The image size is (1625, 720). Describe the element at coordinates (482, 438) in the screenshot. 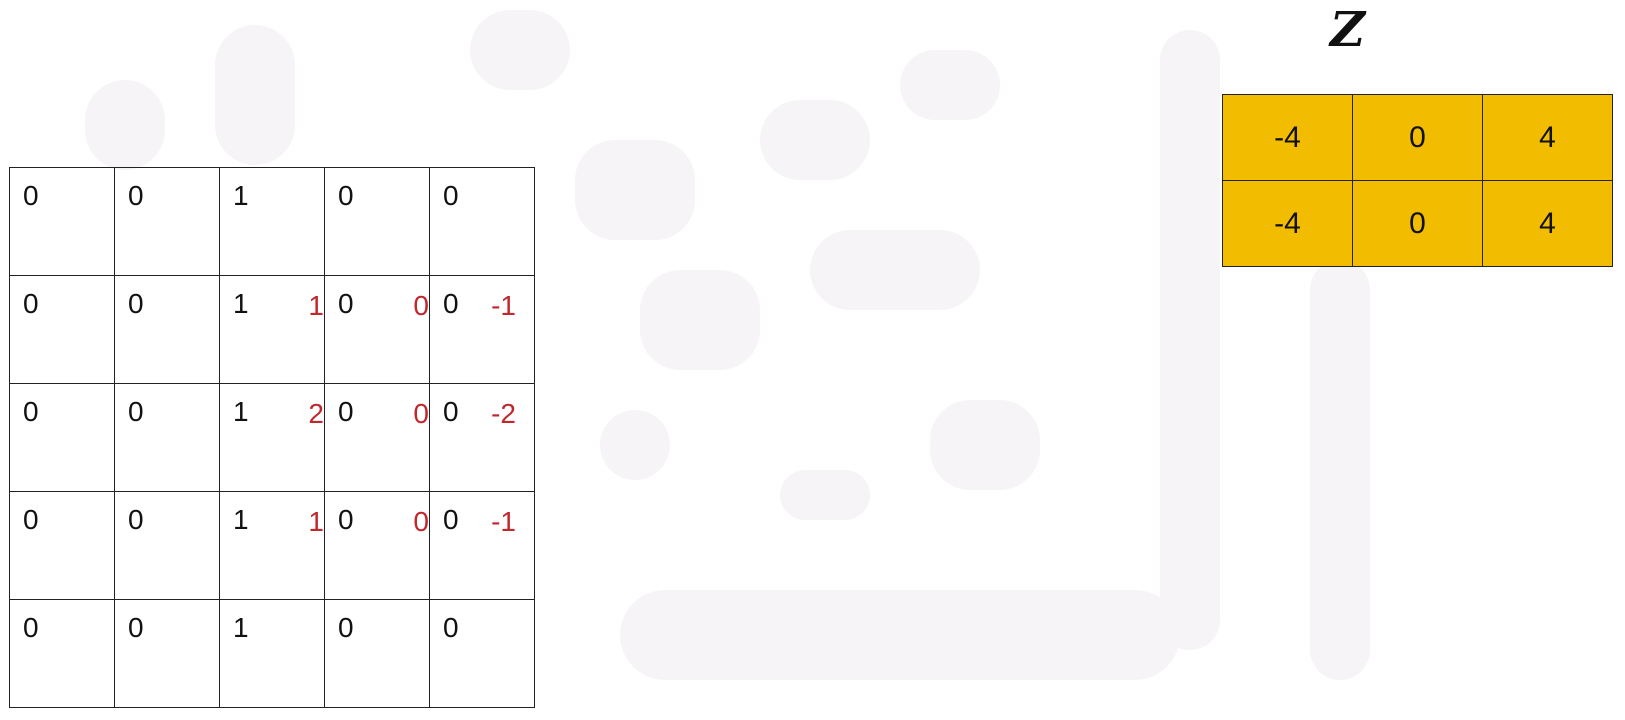

I see `input-cell: 0 -2` at that location.